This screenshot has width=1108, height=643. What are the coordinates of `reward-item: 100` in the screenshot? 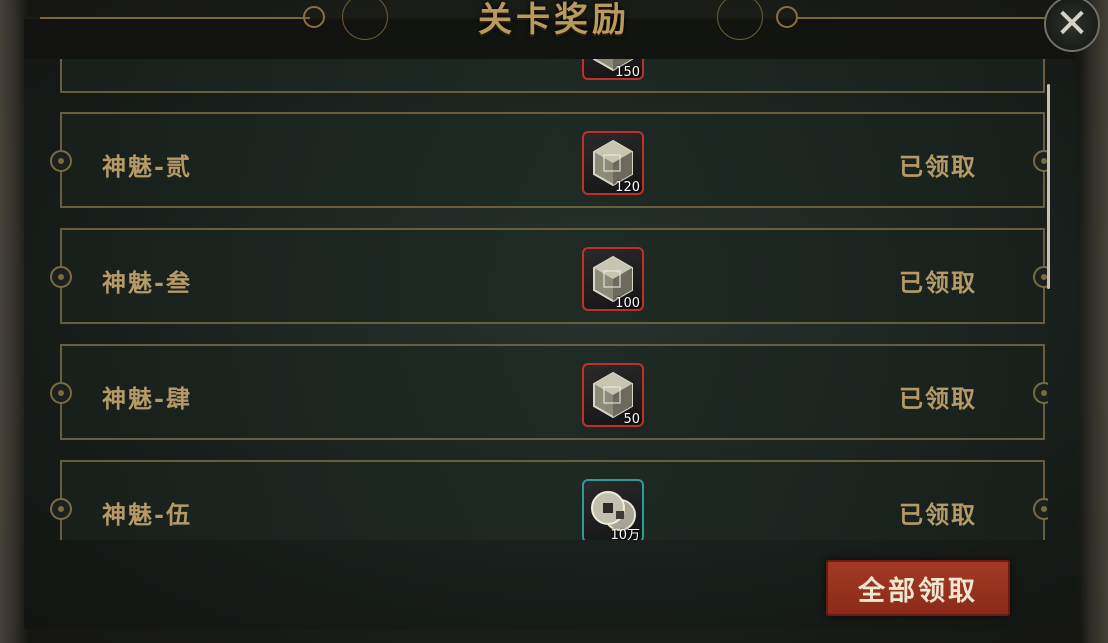 It's located at (613, 279).